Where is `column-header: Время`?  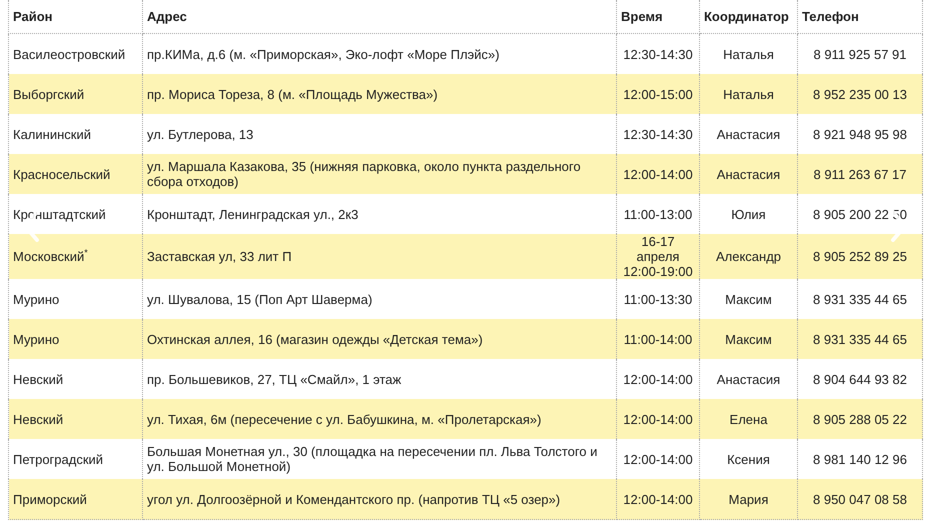 column-header: Время is located at coordinates (658, 17).